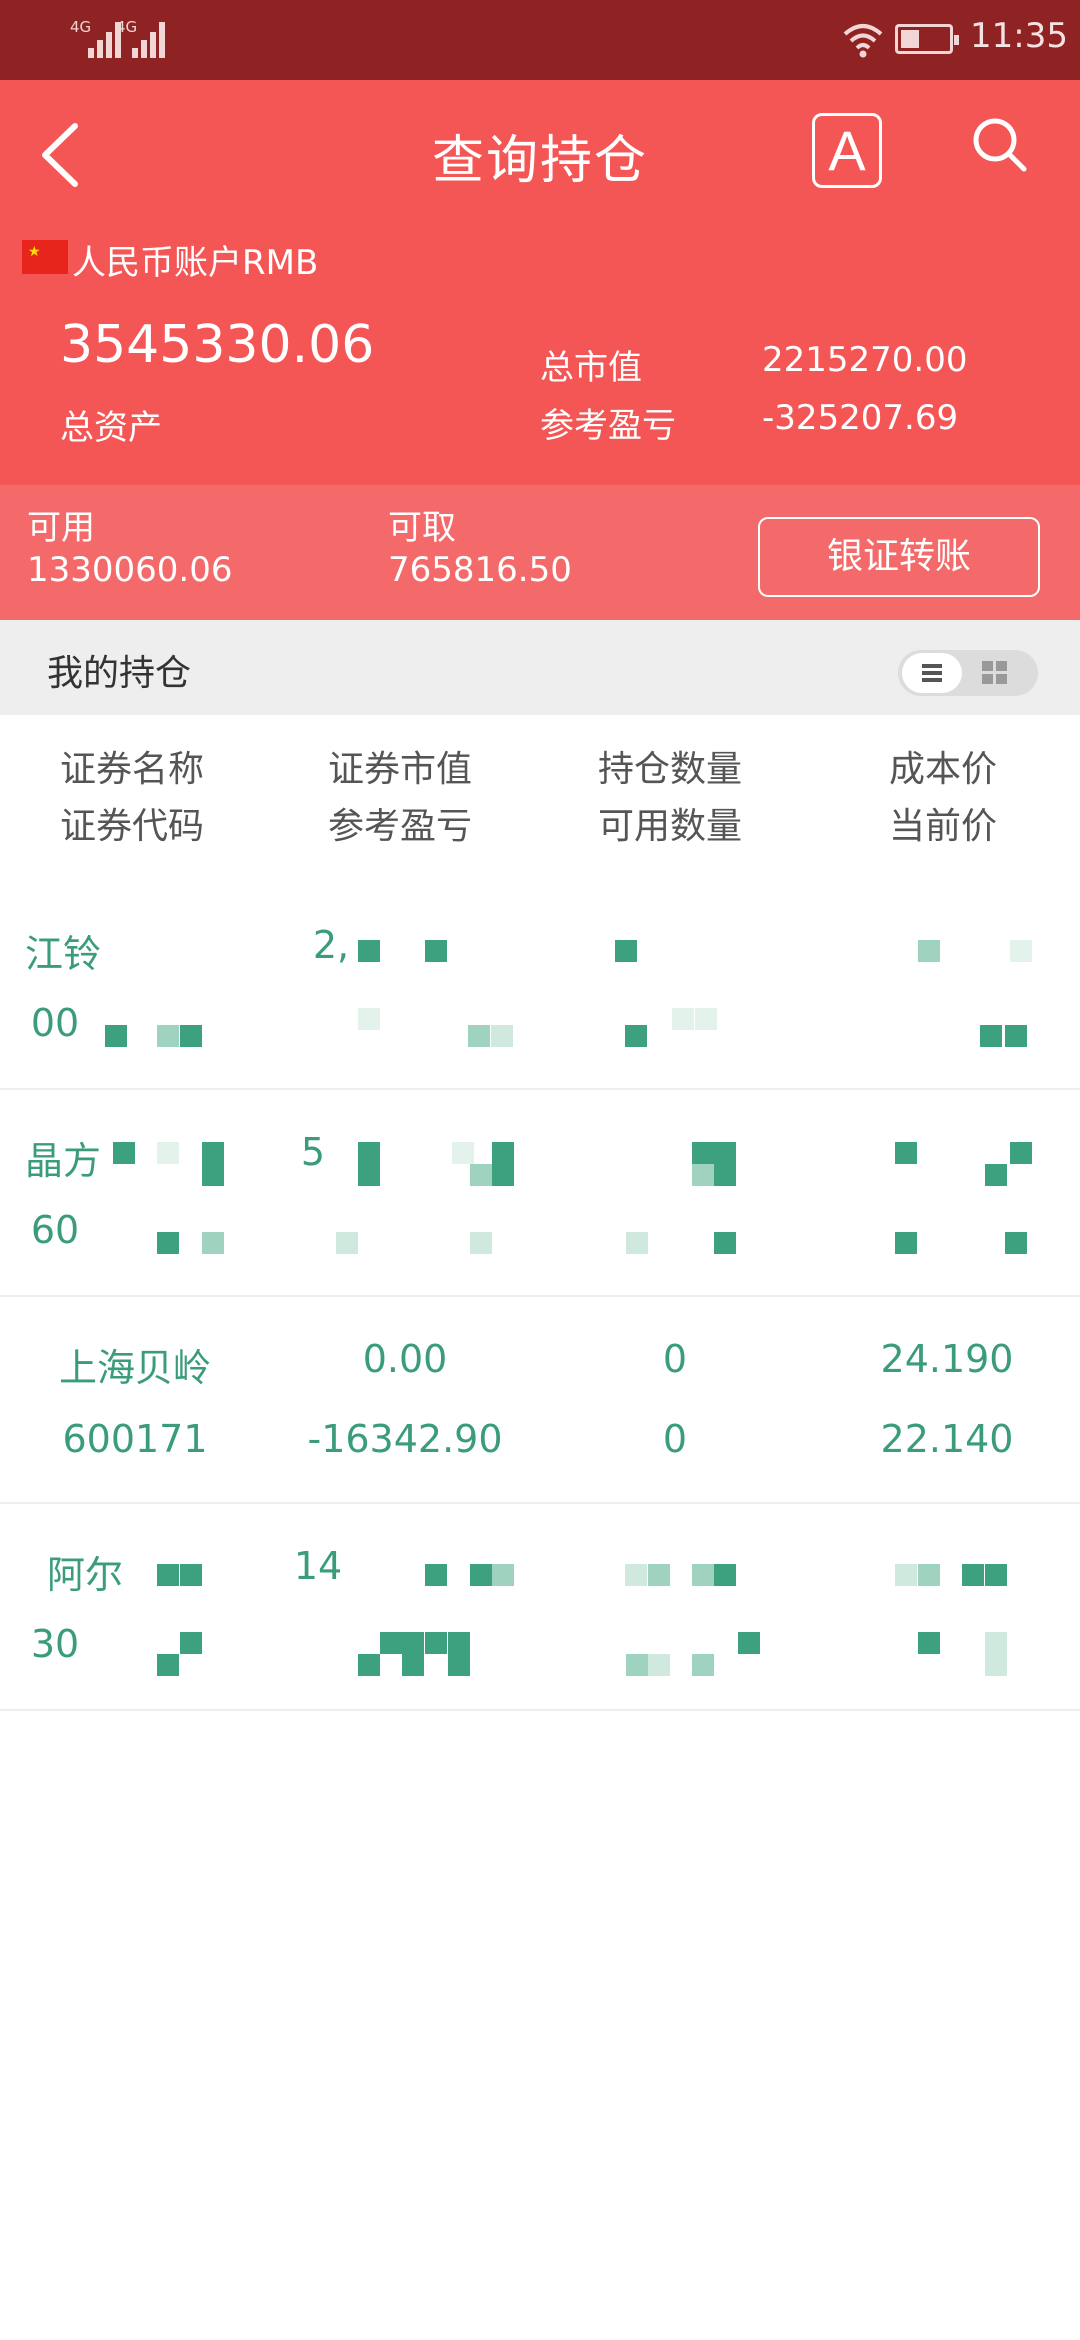  What do you see at coordinates (675, 1439) in the screenshot?
I see `available-qty-cell: 0` at bounding box center [675, 1439].